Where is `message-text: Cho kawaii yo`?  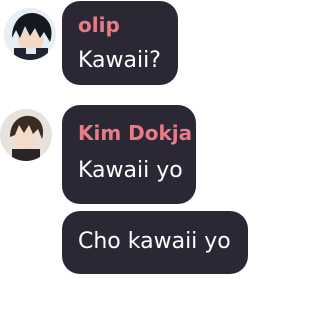 message-text: Cho kawaii yo is located at coordinates (154, 241).